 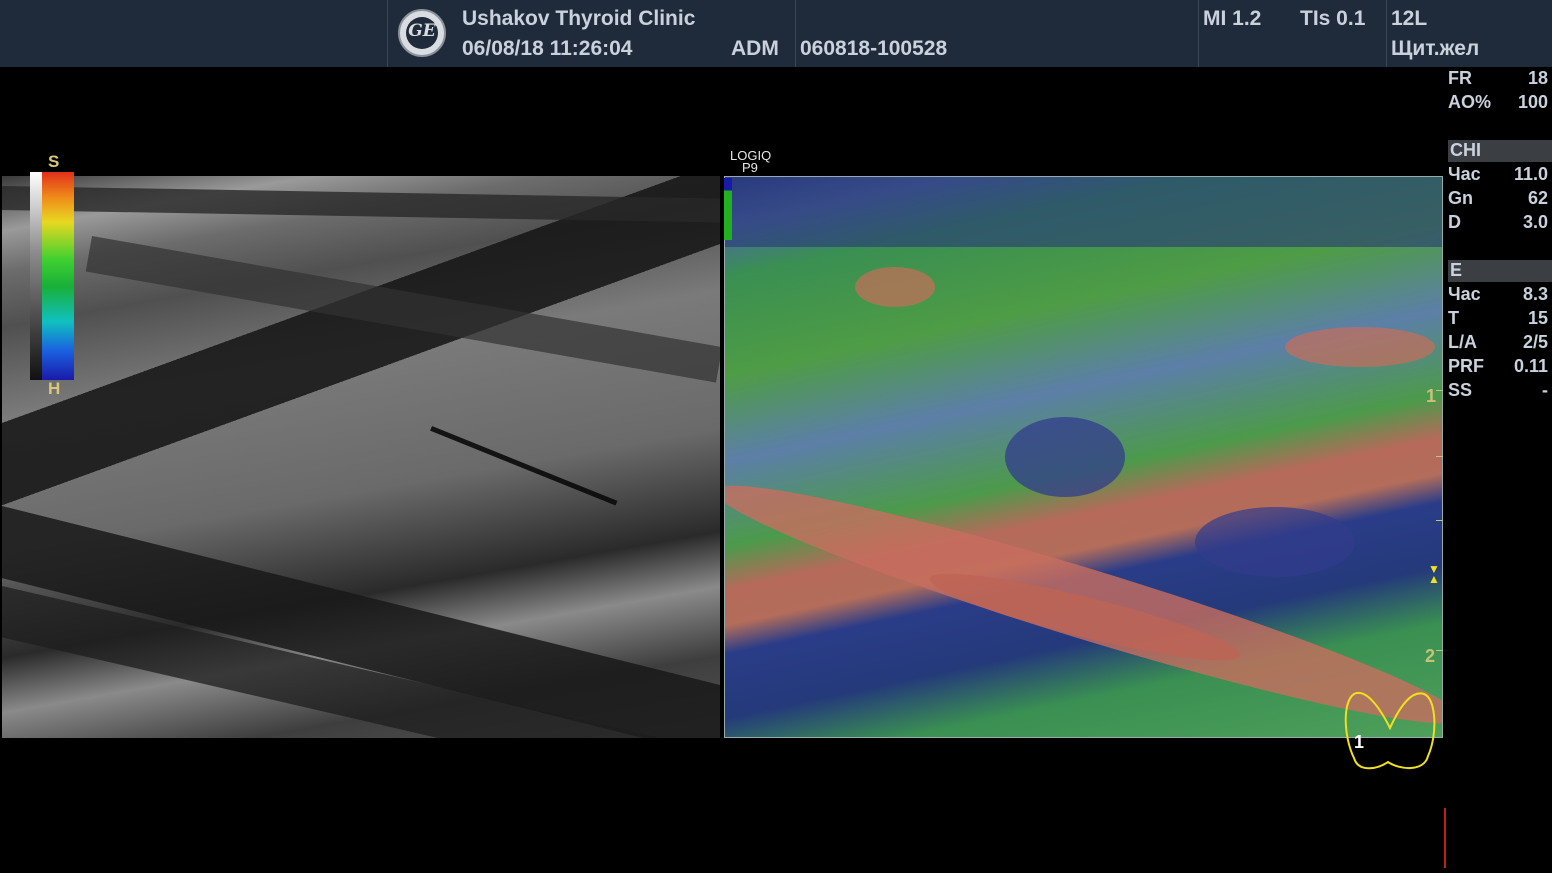 What do you see at coordinates (54, 388) in the screenshot?
I see `colorbar-hard-label: H` at bounding box center [54, 388].